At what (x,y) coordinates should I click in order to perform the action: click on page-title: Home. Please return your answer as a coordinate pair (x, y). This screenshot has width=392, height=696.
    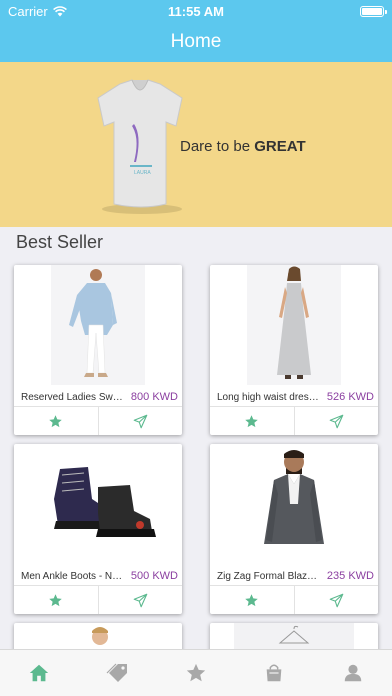
    Looking at the image, I should click on (196, 41).